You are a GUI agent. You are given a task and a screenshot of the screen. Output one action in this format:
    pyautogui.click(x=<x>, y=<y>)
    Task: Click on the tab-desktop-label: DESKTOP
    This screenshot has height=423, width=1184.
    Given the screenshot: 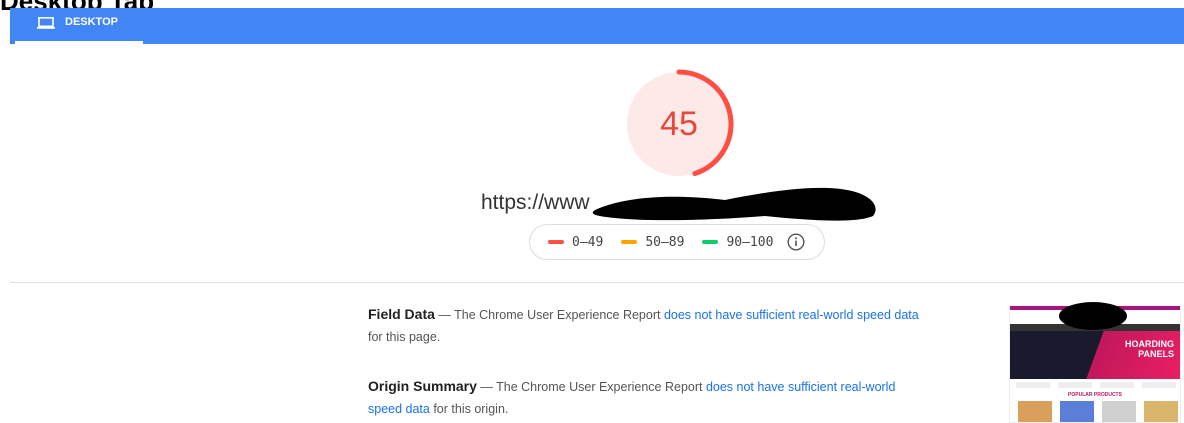 What is the action you would take?
    pyautogui.click(x=91, y=22)
    